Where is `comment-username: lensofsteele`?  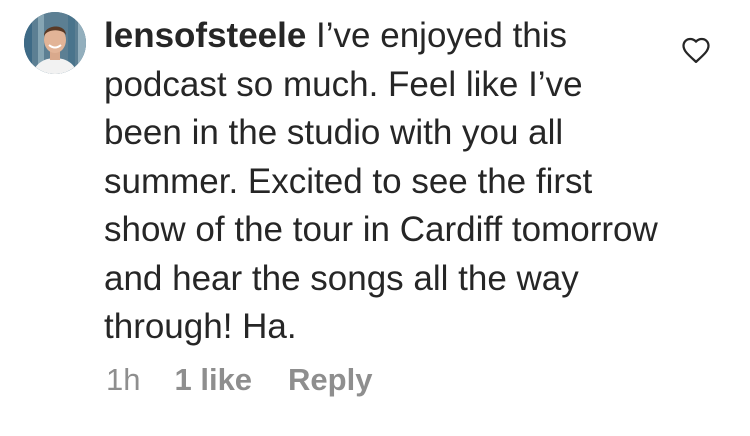
comment-username: lensofsteele is located at coordinates (205, 35).